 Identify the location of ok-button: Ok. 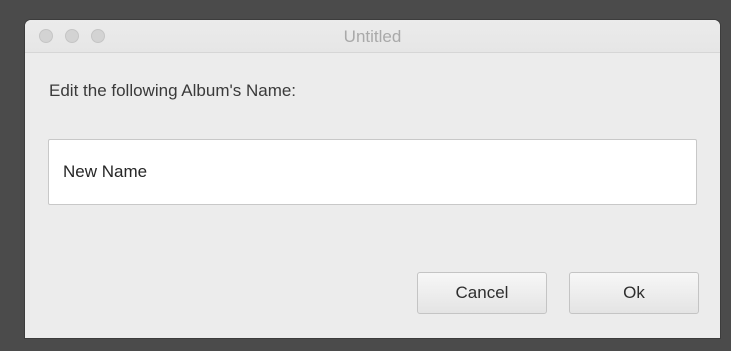
(634, 293).